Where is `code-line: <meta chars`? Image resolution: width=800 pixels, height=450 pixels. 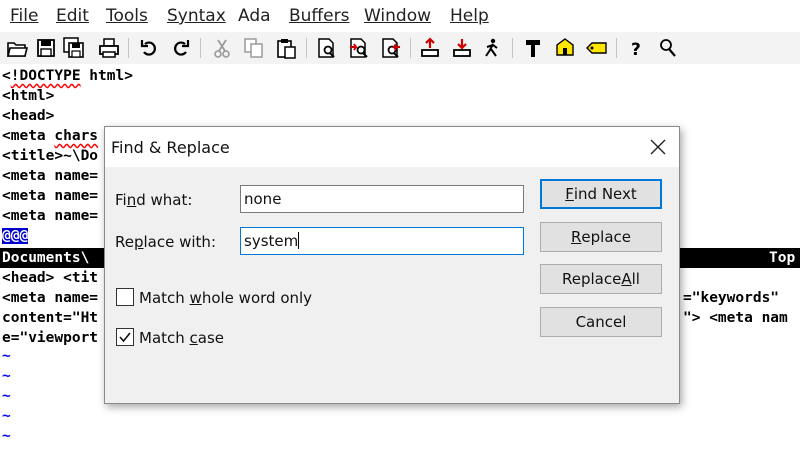
code-line: <meta chars is located at coordinates (50, 136).